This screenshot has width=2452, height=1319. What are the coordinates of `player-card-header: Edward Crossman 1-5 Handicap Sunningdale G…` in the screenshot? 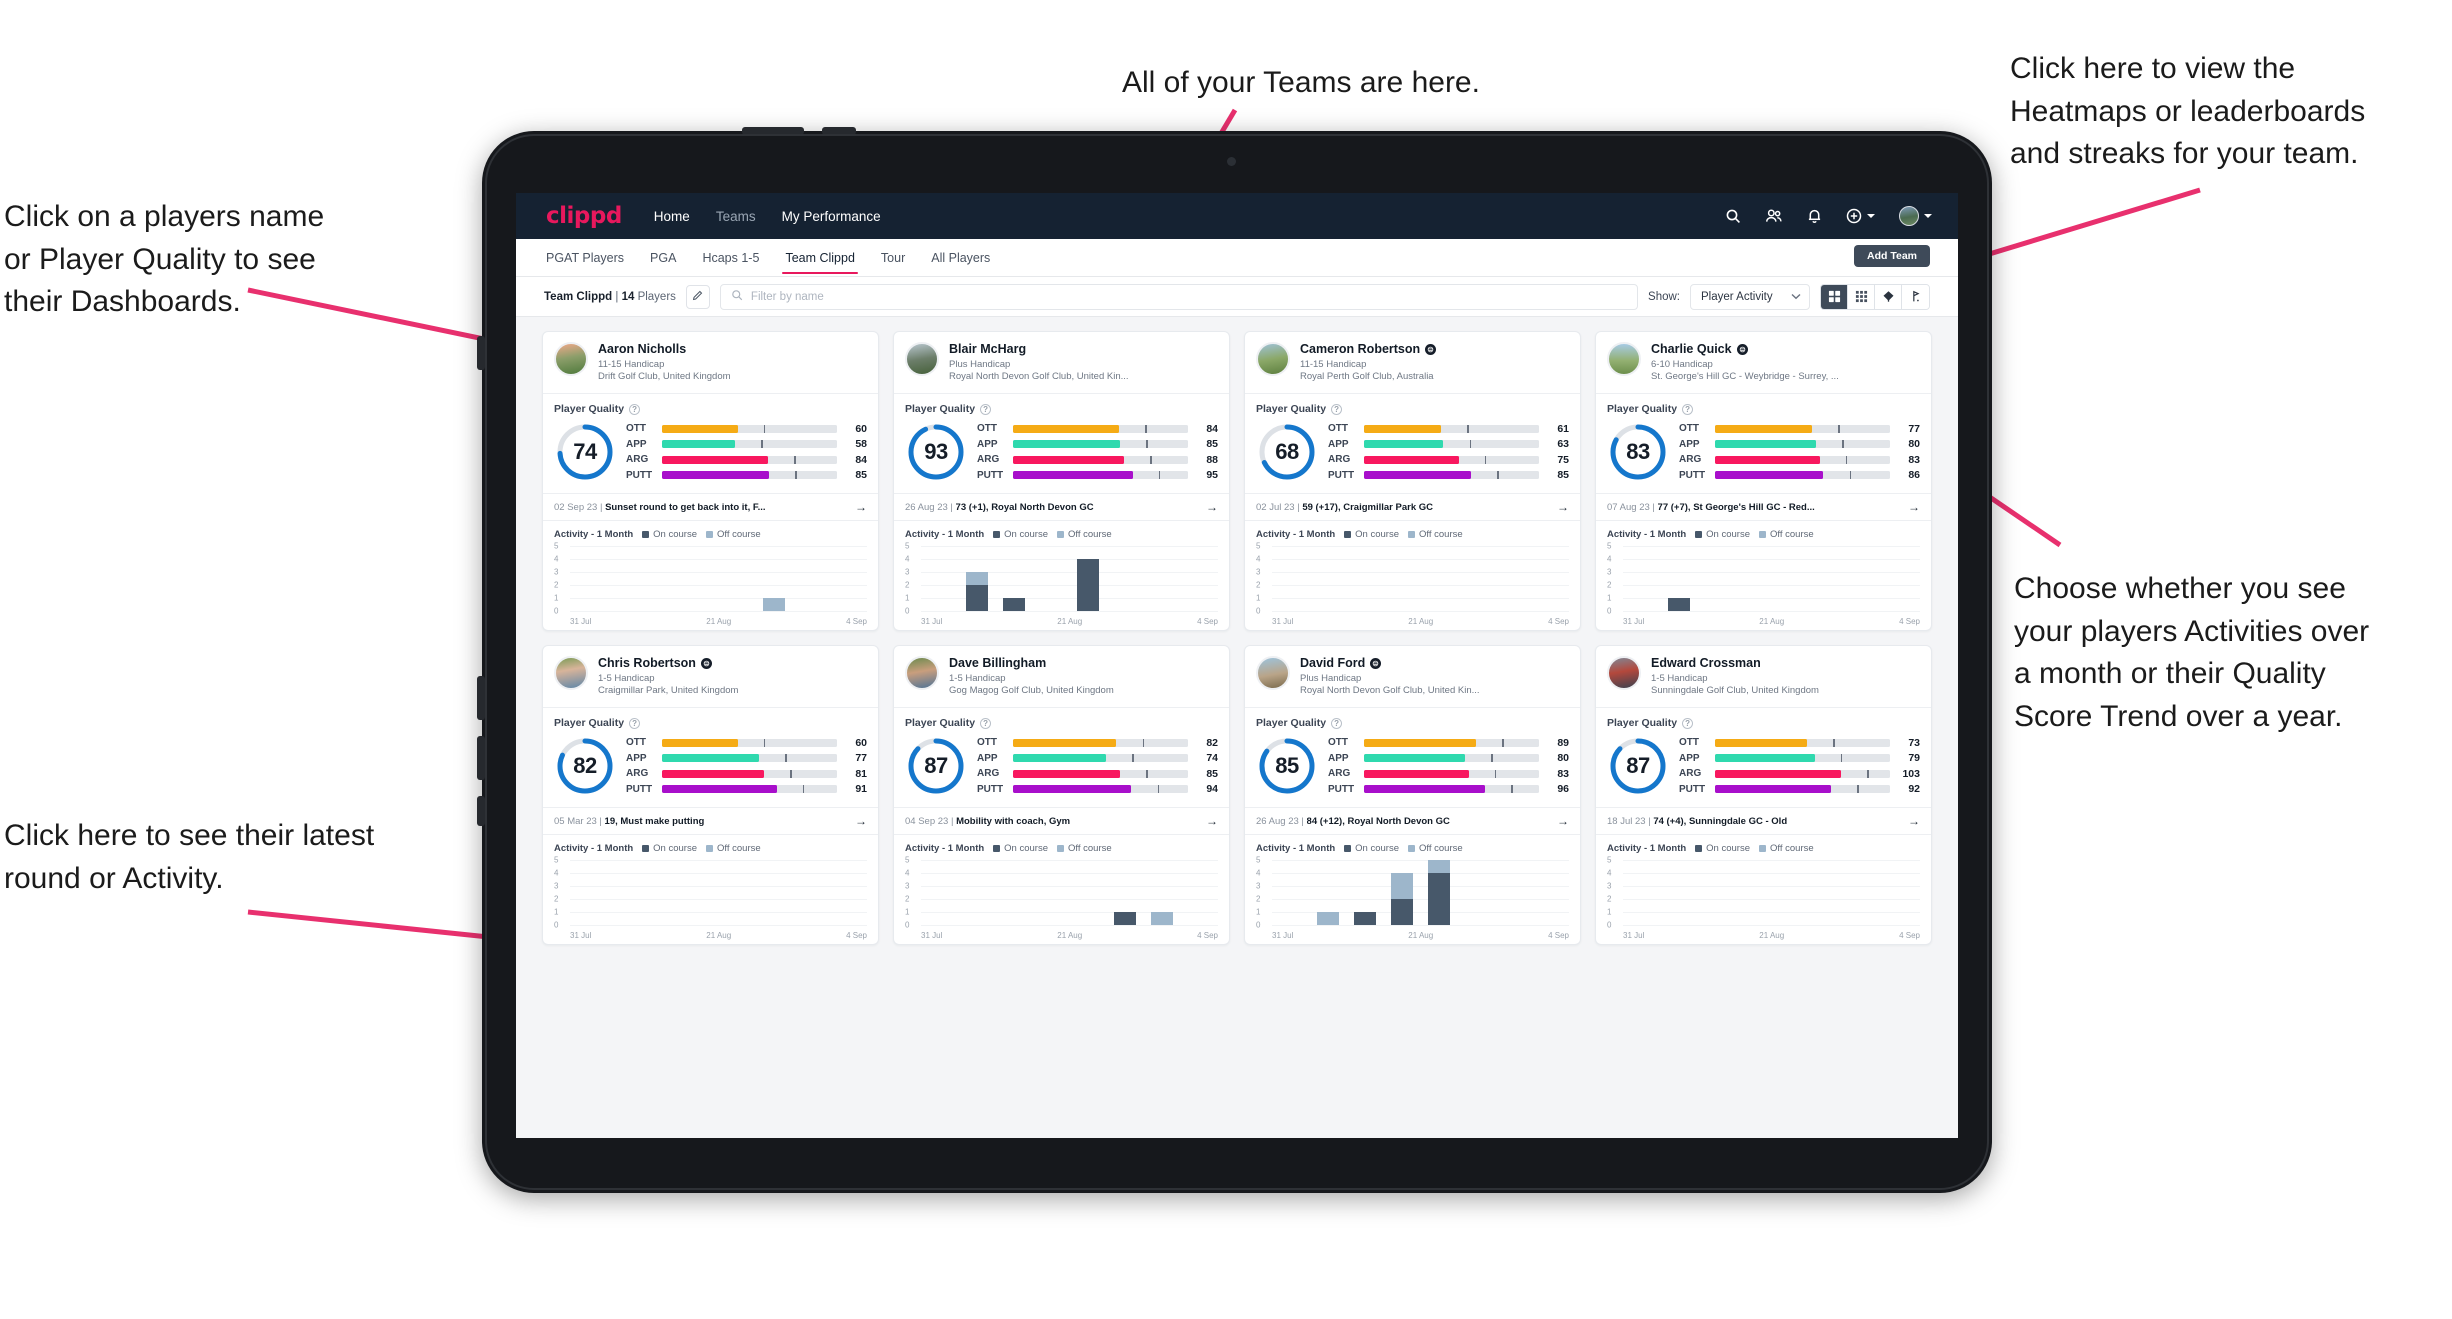 It's located at (1763, 676).